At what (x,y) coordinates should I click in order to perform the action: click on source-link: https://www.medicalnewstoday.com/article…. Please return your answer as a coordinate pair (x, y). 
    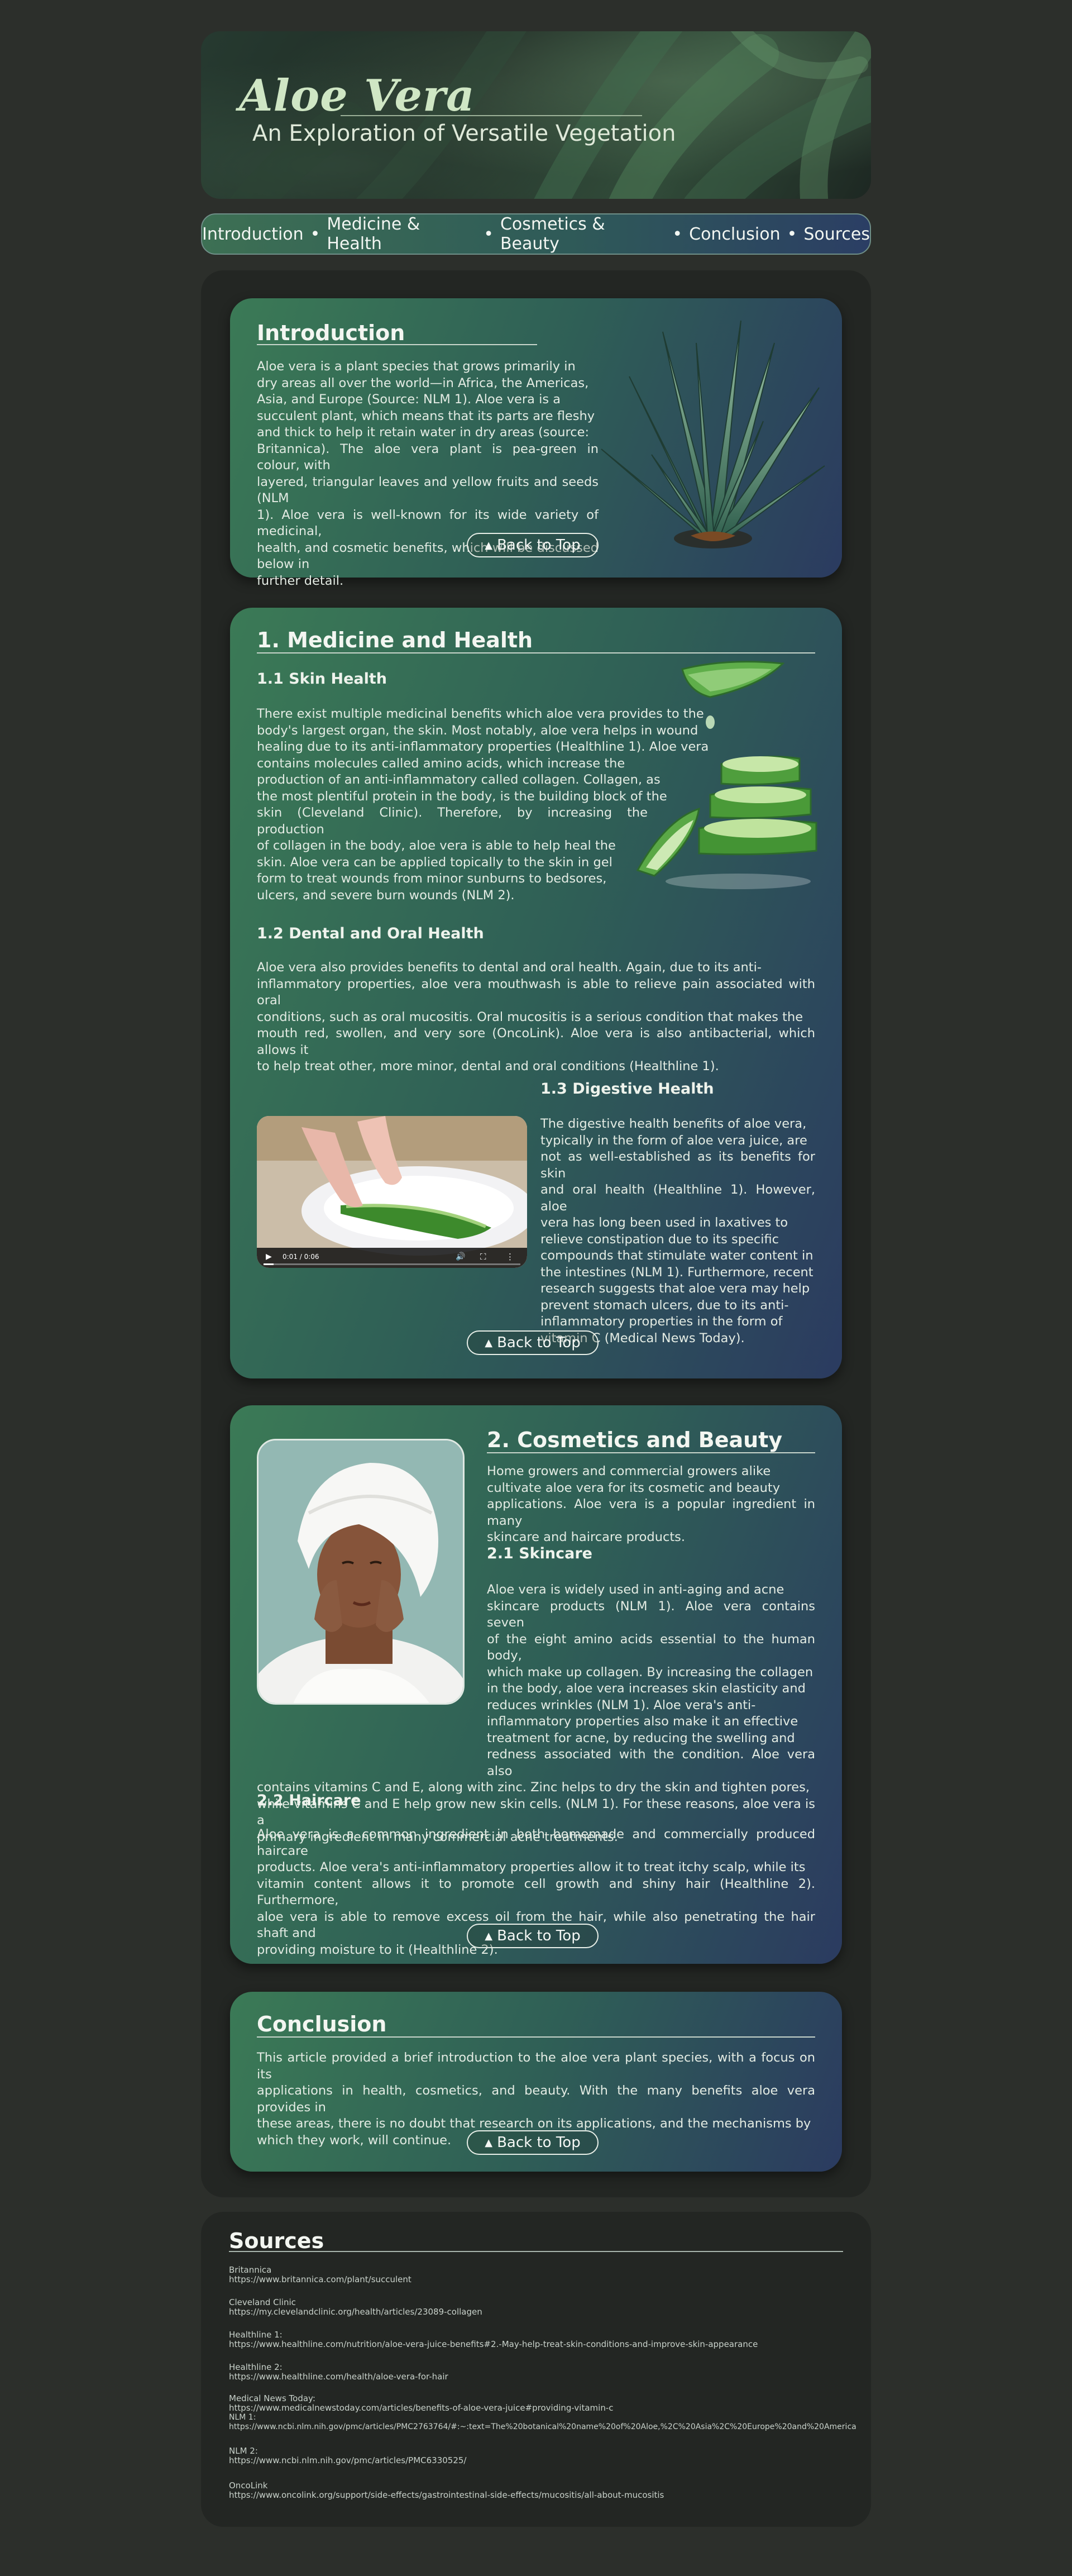
    Looking at the image, I should click on (421, 2408).